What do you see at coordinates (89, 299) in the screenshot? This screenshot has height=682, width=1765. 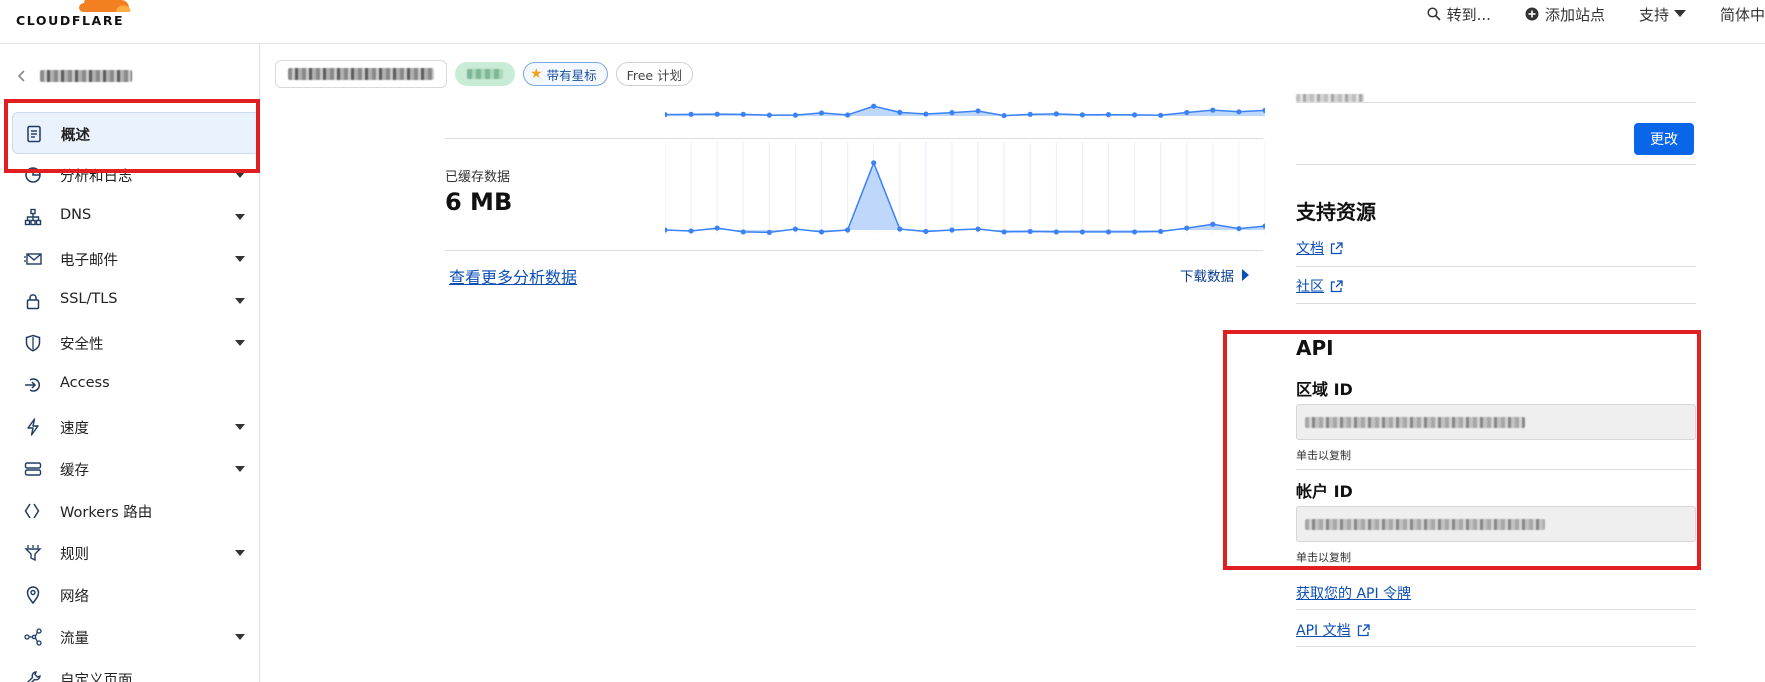 I see `sidebar-item-label: SSL/TLS` at bounding box center [89, 299].